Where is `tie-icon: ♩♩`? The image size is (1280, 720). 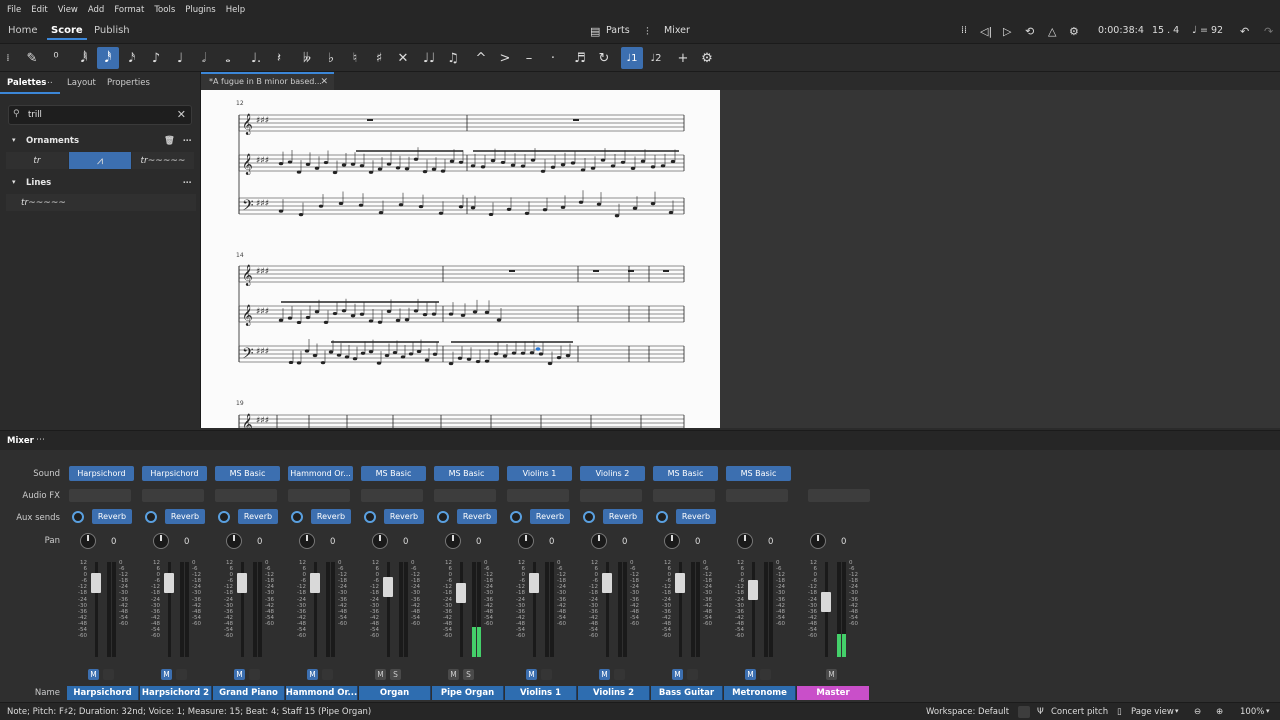
tie-icon: ♩♩ is located at coordinates (429, 58).